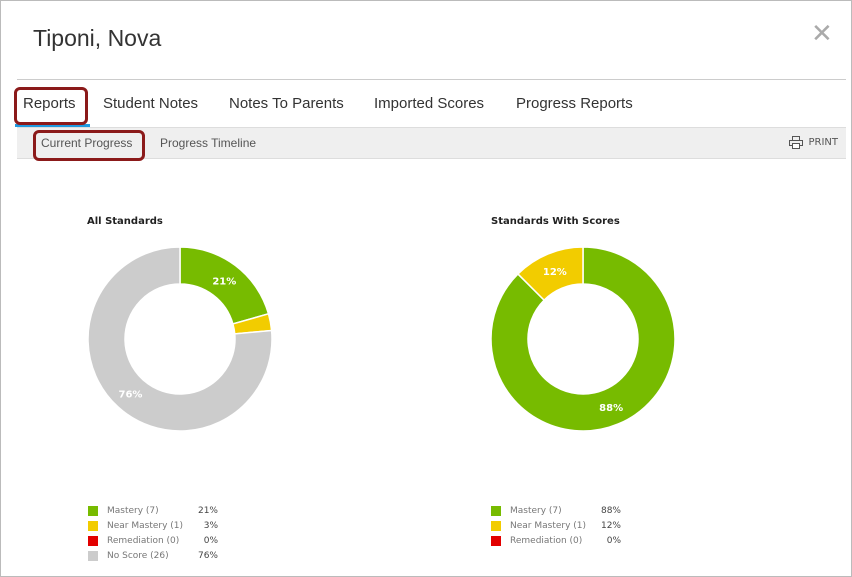  What do you see at coordinates (97, 38) in the screenshot?
I see `modal-title: Tiponi, Nova` at bounding box center [97, 38].